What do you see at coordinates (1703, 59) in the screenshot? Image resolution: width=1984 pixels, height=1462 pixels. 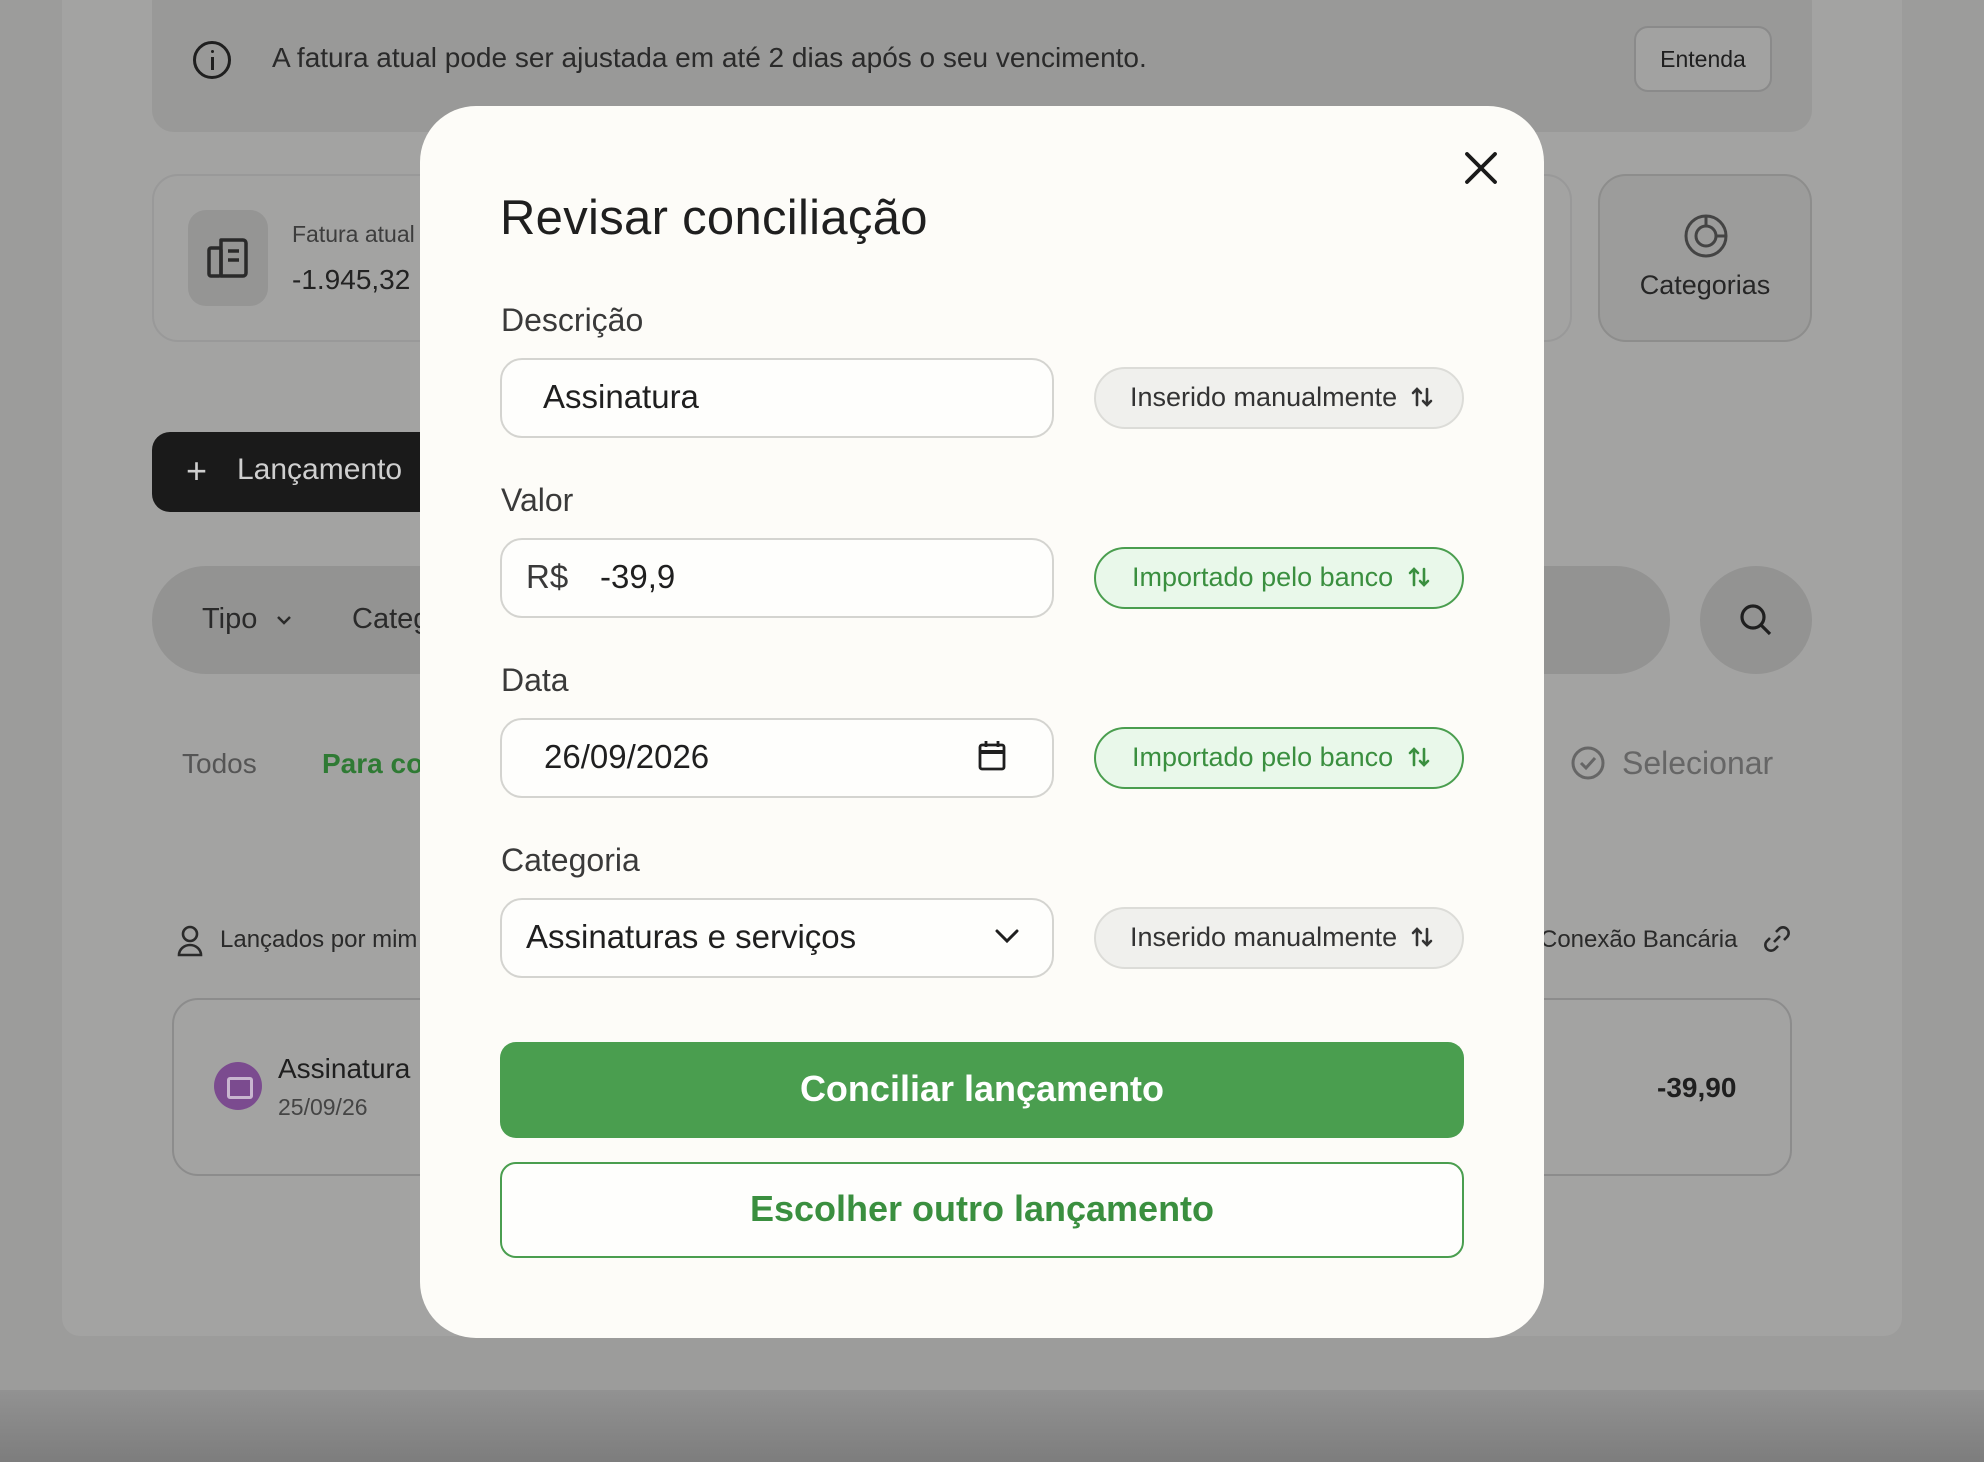 I see `understand-button: Entenda` at bounding box center [1703, 59].